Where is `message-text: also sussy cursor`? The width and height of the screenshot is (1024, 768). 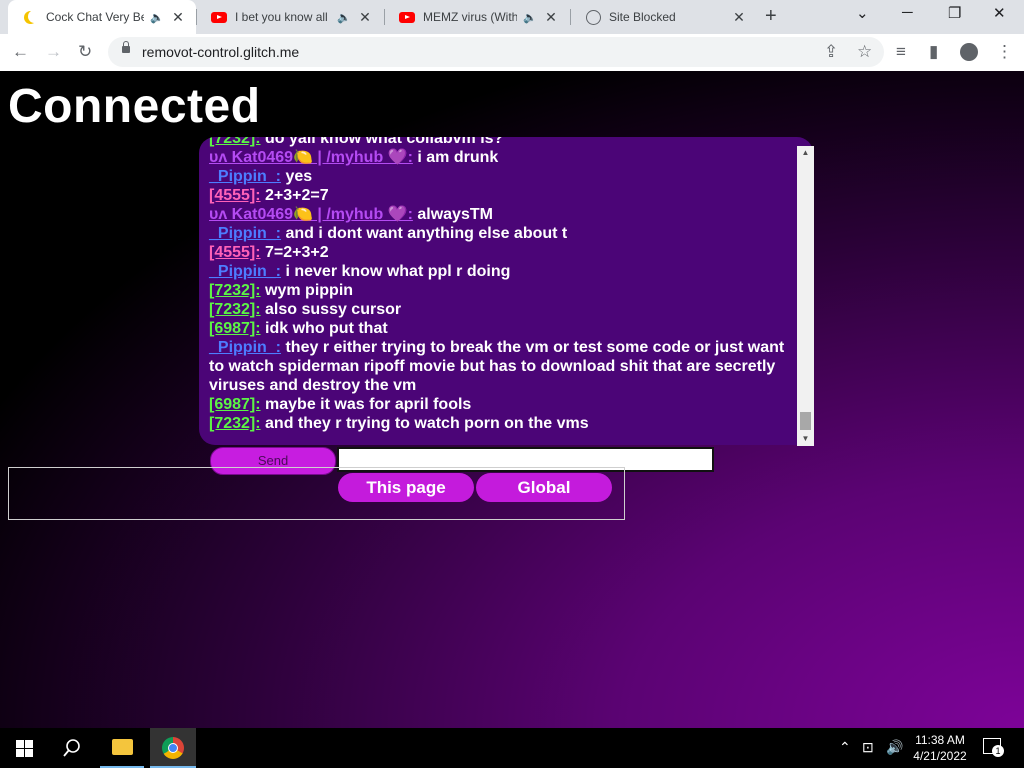
message-text: also sussy cursor is located at coordinates (333, 309).